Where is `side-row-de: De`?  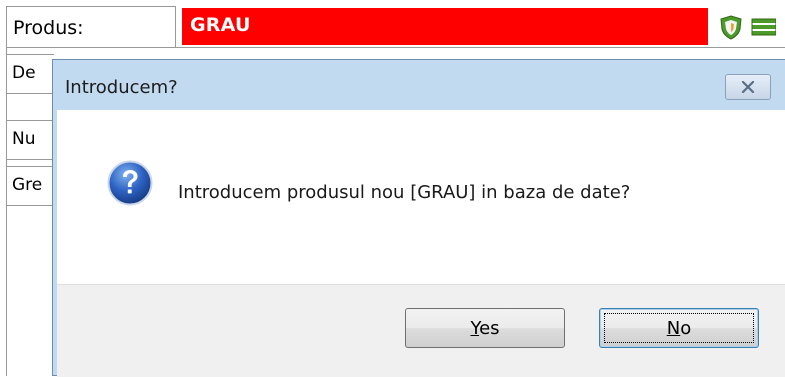
side-row-de: De is located at coordinates (30, 74).